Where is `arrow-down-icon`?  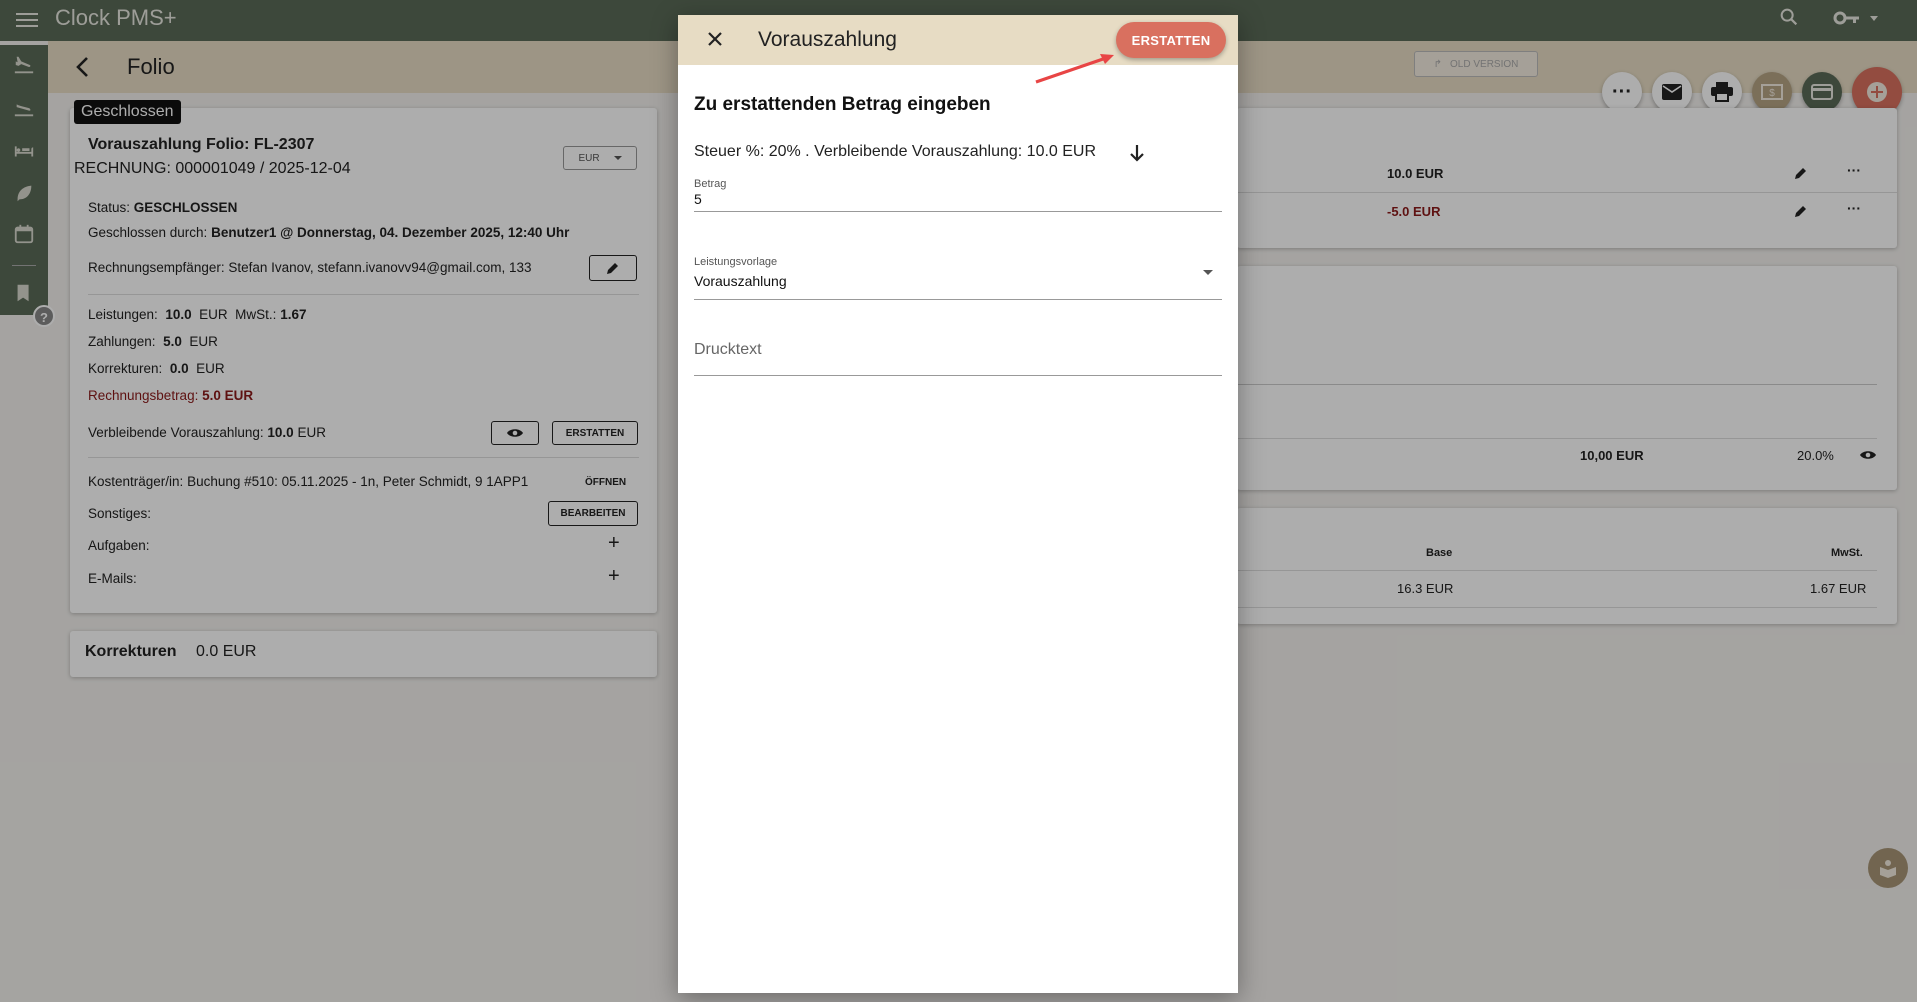
arrow-down-icon is located at coordinates (1137, 155).